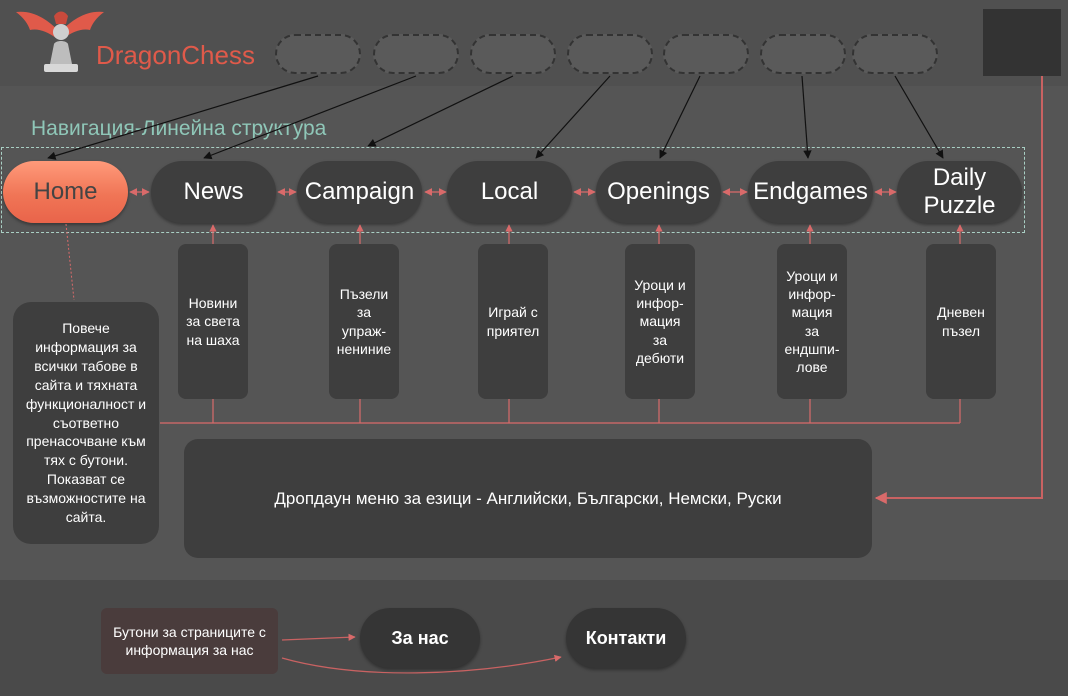 This screenshot has width=1068, height=696. What do you see at coordinates (213, 192) in the screenshot?
I see `tab-news: News` at bounding box center [213, 192].